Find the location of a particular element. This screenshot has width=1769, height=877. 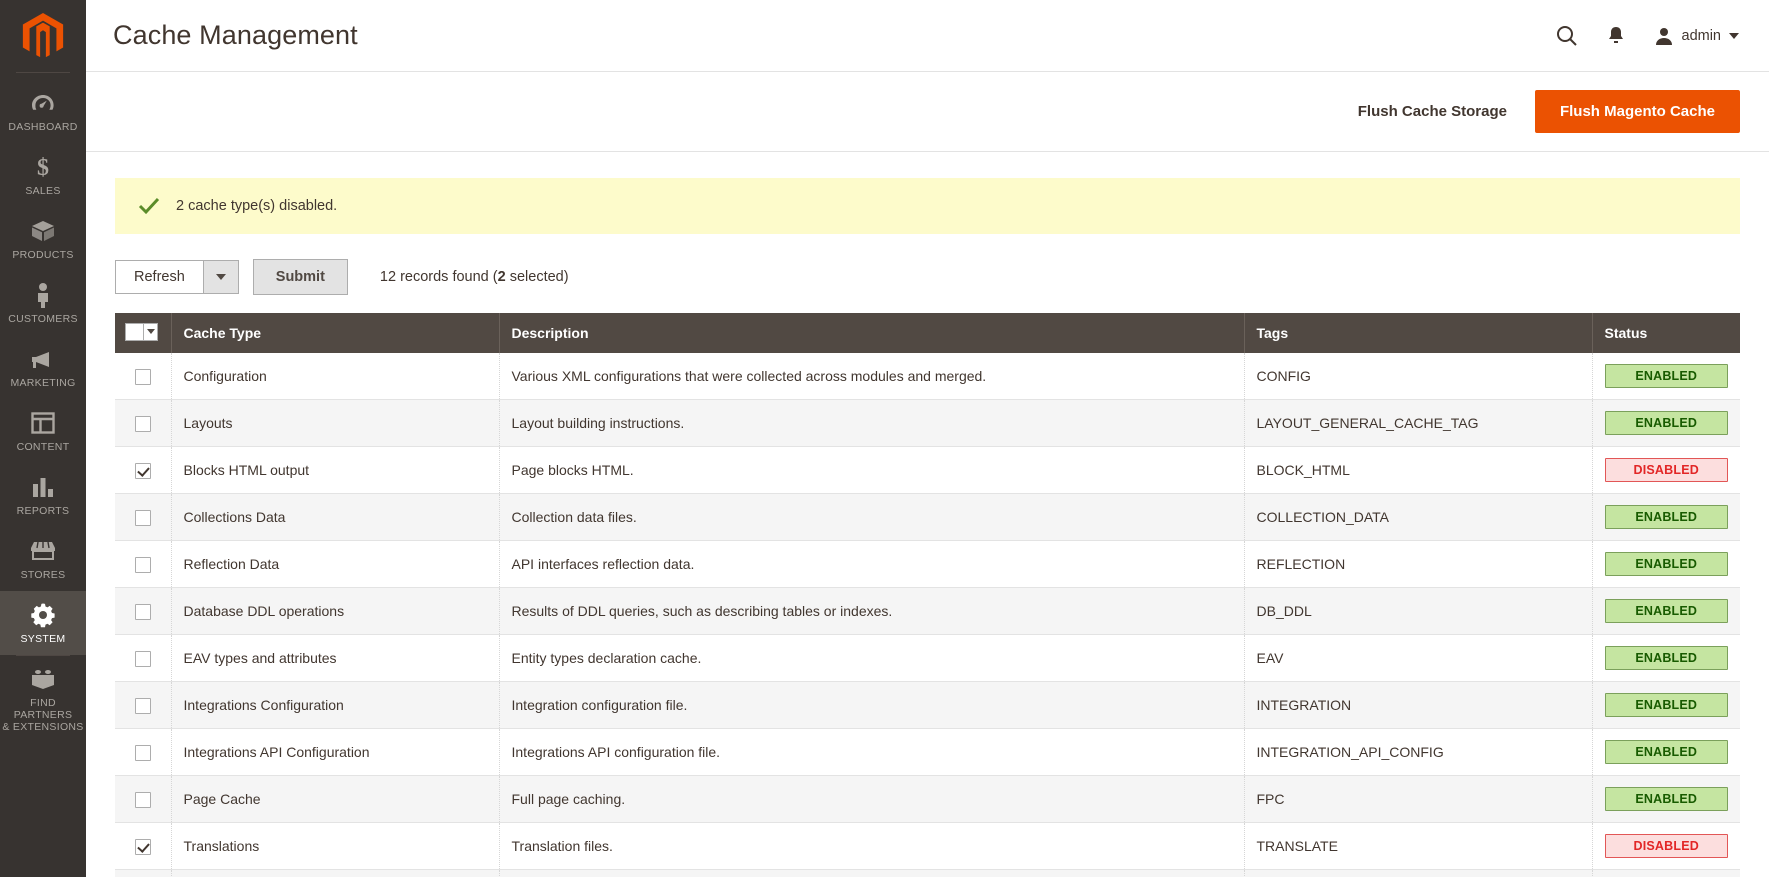

sidebar-item-label: CUSTOMERS is located at coordinates (43, 319).